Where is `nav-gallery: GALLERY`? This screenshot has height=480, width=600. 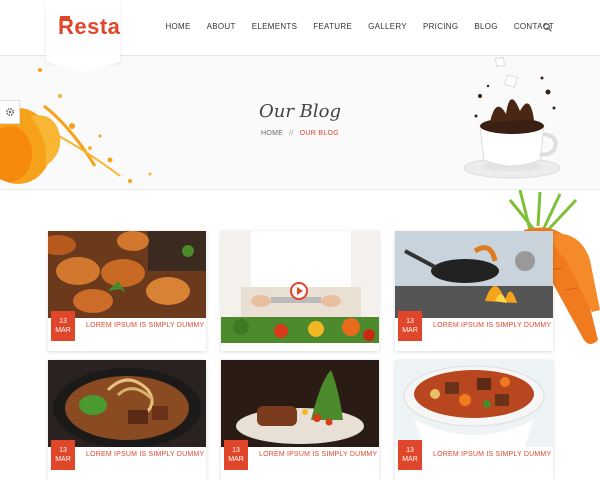
nav-gallery: GALLERY is located at coordinates (387, 26).